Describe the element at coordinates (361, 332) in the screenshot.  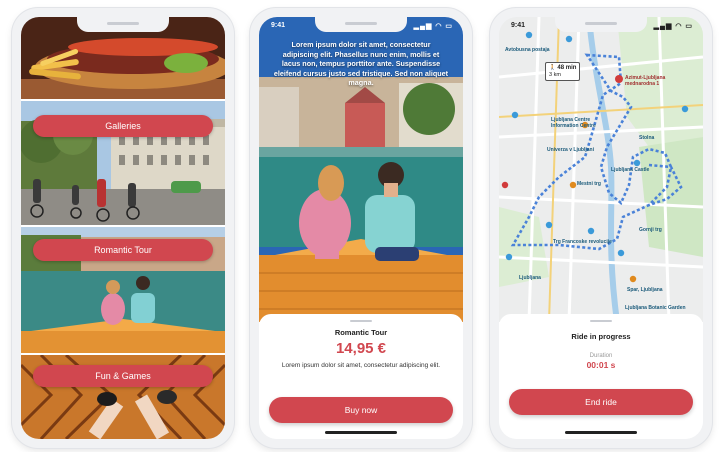
I see `tour-title: Romantic Tour` at that location.